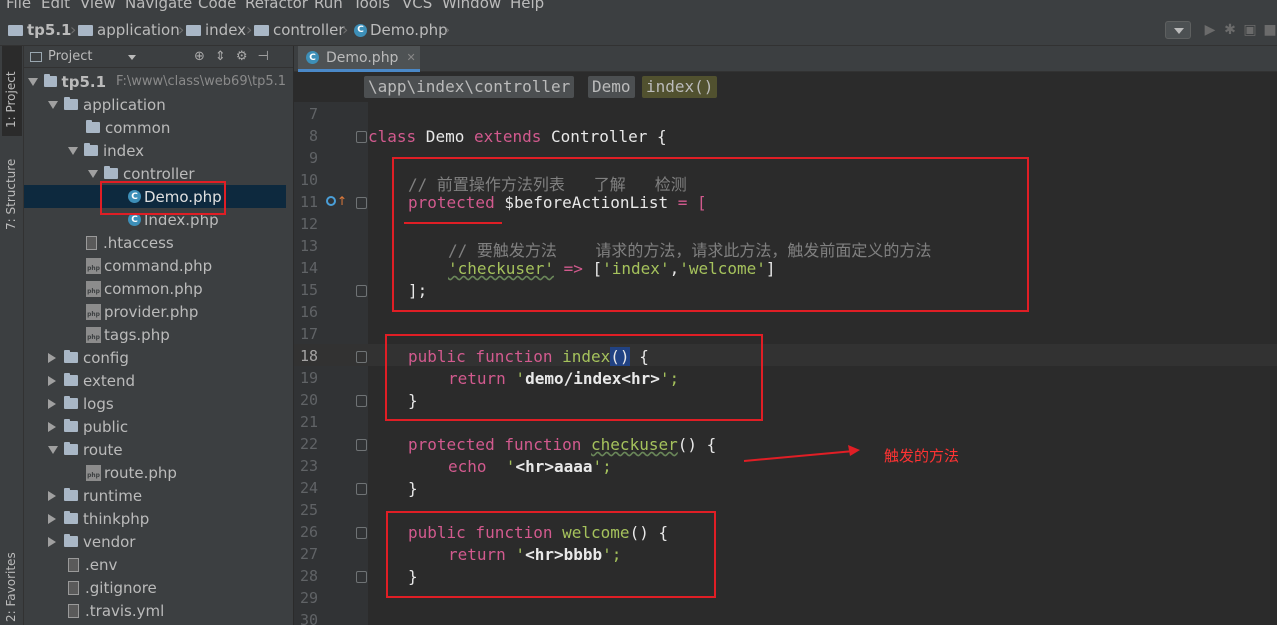 The height and width of the screenshot is (625, 1277). Describe the element at coordinates (417, 6) in the screenshot. I see `menu-vcs: VCS` at that location.